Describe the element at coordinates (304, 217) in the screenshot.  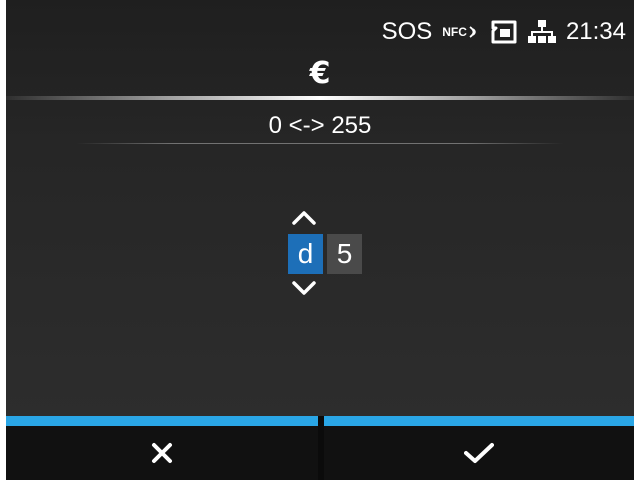
I see `chevron-up-icon` at that location.